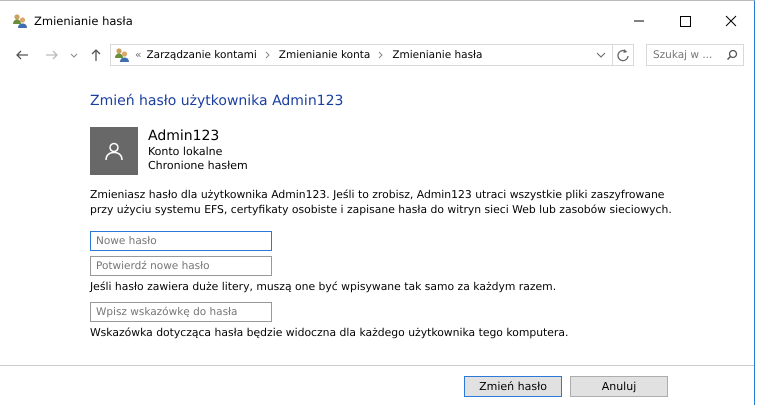 The image size is (759, 405). What do you see at coordinates (324, 55) in the screenshot?
I see `breadcrumb: Zmienianie konta` at bounding box center [324, 55].